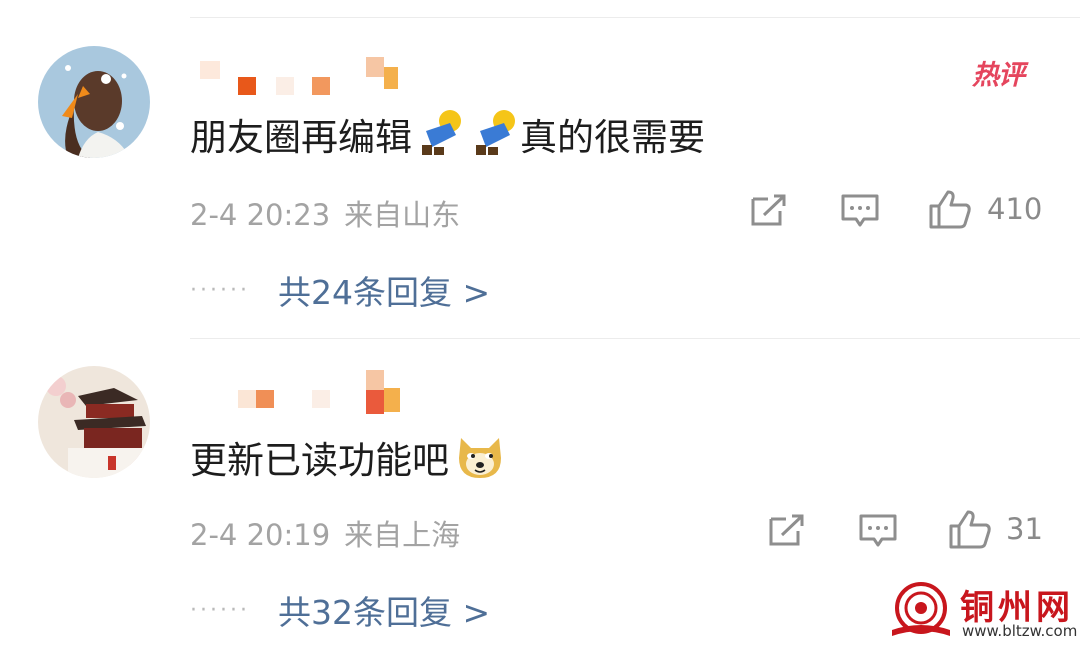  Describe the element at coordinates (635, 338) in the screenshot. I see `comment-divider` at that location.